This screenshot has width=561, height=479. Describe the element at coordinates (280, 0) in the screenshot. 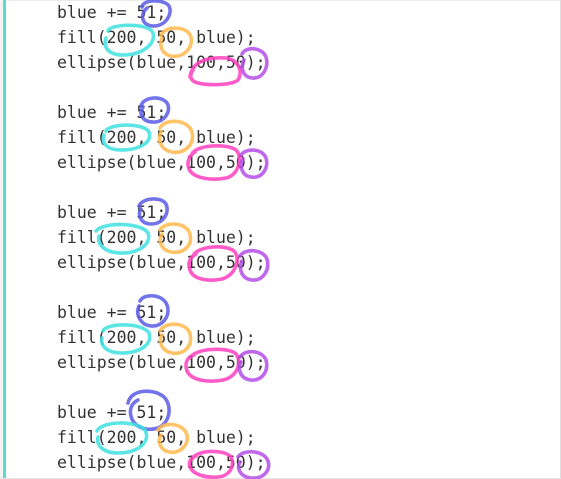

I see `top-border` at that location.